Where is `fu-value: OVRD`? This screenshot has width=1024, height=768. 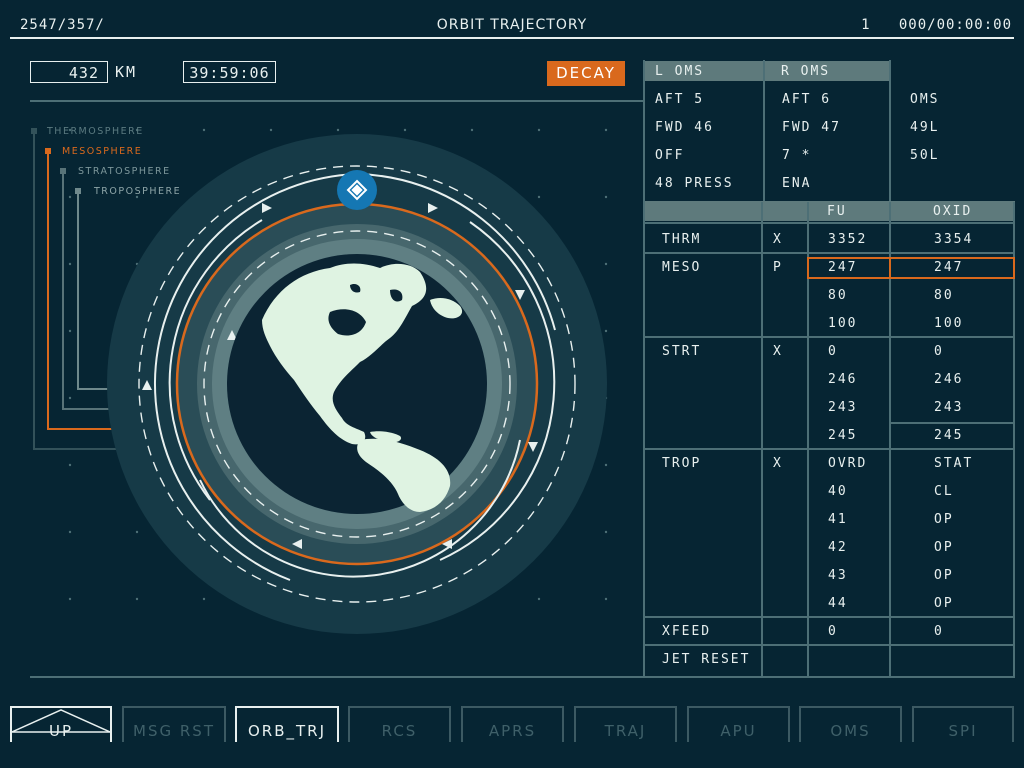 fu-value: OVRD is located at coordinates (848, 463).